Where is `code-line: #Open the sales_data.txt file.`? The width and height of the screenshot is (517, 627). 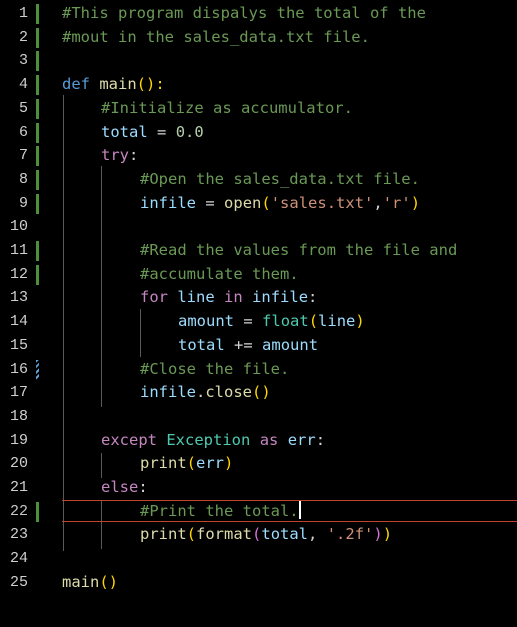
code-line: #Open the sales_data.txt file. is located at coordinates (258, 180).